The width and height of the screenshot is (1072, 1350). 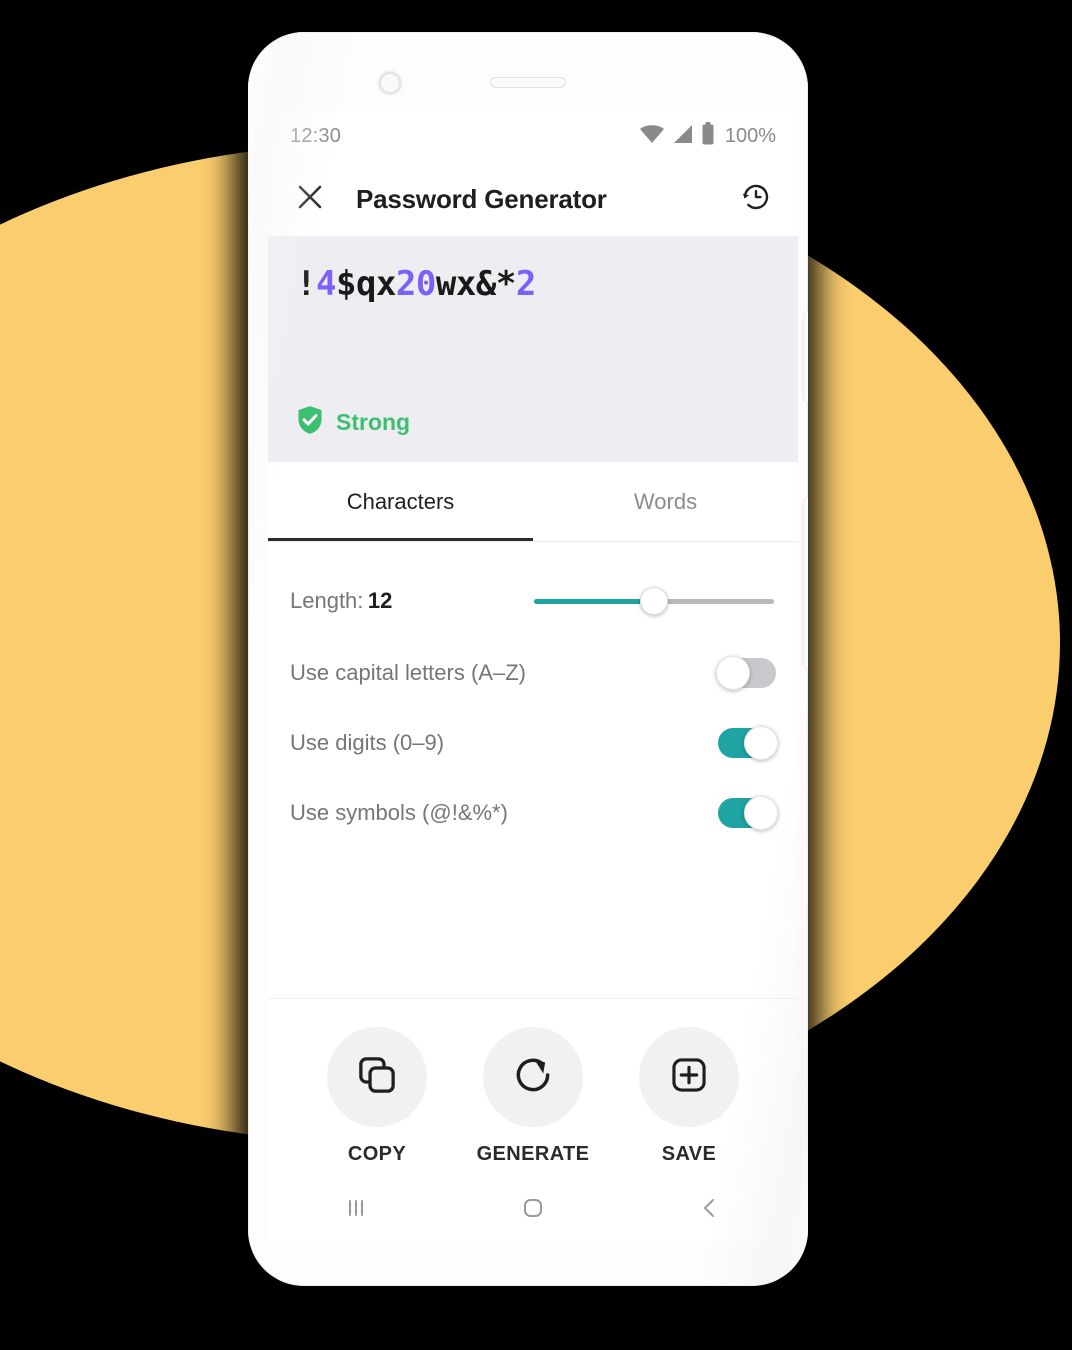 I want to click on password-char: w, so click(x=445, y=284).